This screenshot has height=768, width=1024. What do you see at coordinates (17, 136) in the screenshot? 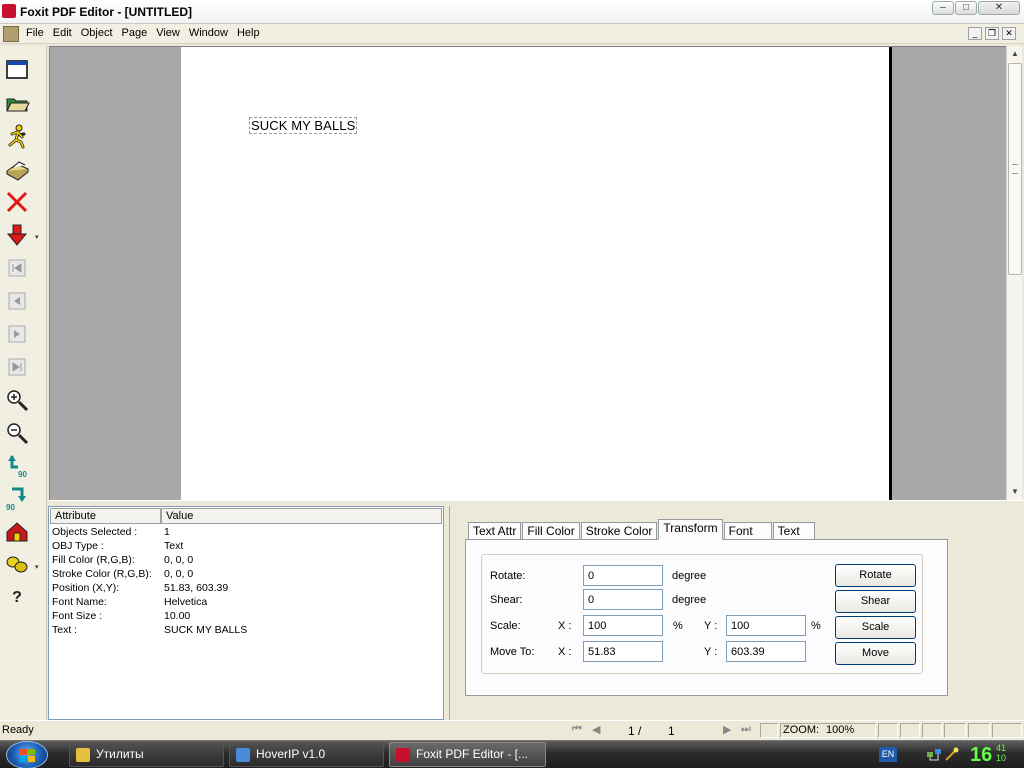
I see `running-man-icon` at bounding box center [17, 136].